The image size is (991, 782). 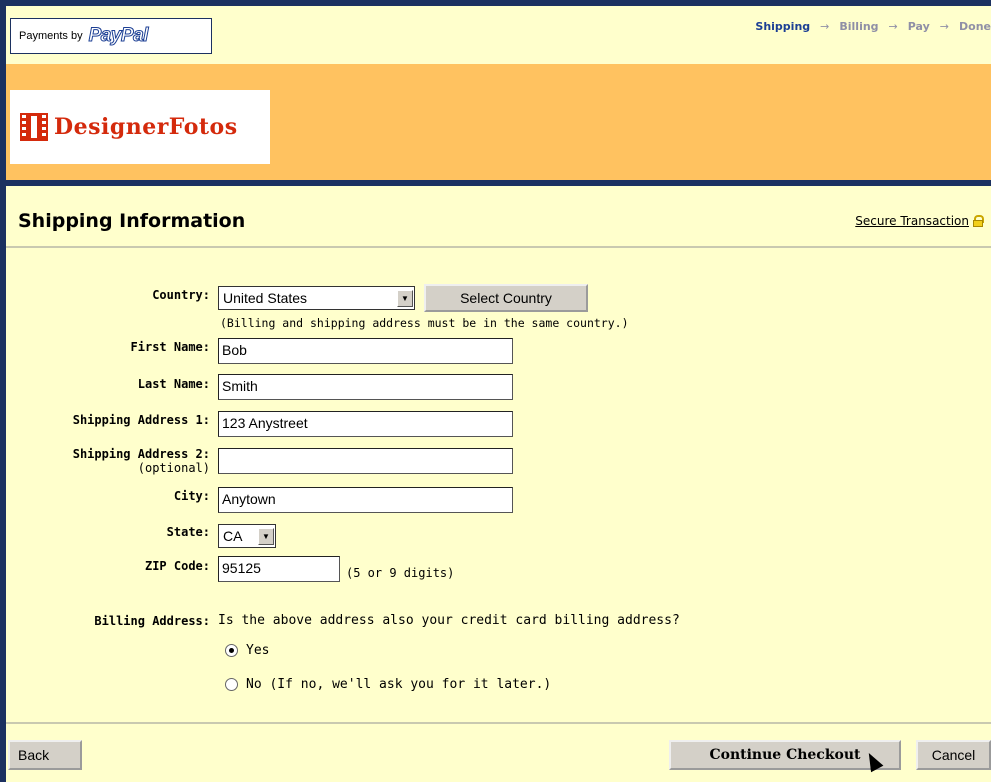 What do you see at coordinates (498, 247) in the screenshot?
I see `title-divider` at bounding box center [498, 247].